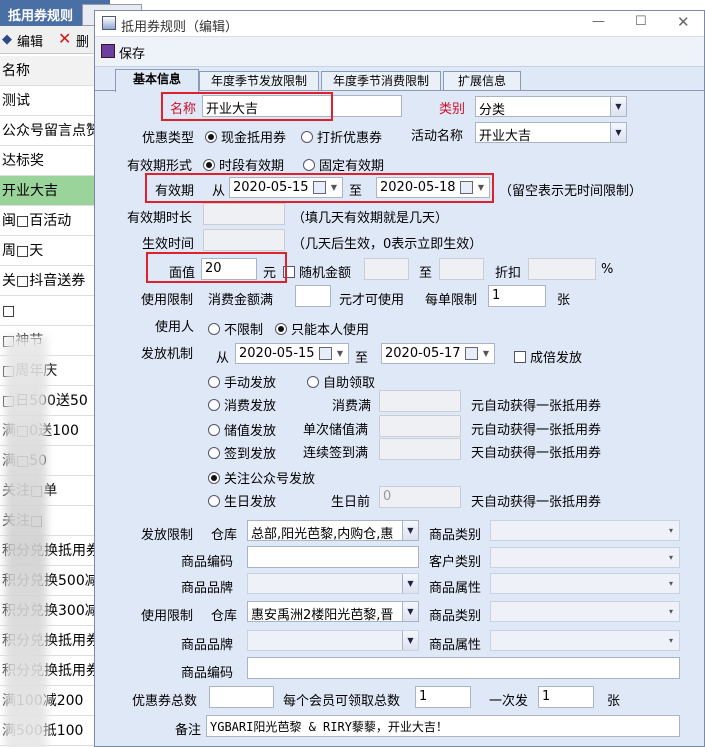 Image resolution: width=705 pixels, height=747 pixels. Describe the element at coordinates (242, 404) in the screenshot. I see `radio-consume-issue: 消费发放` at that location.